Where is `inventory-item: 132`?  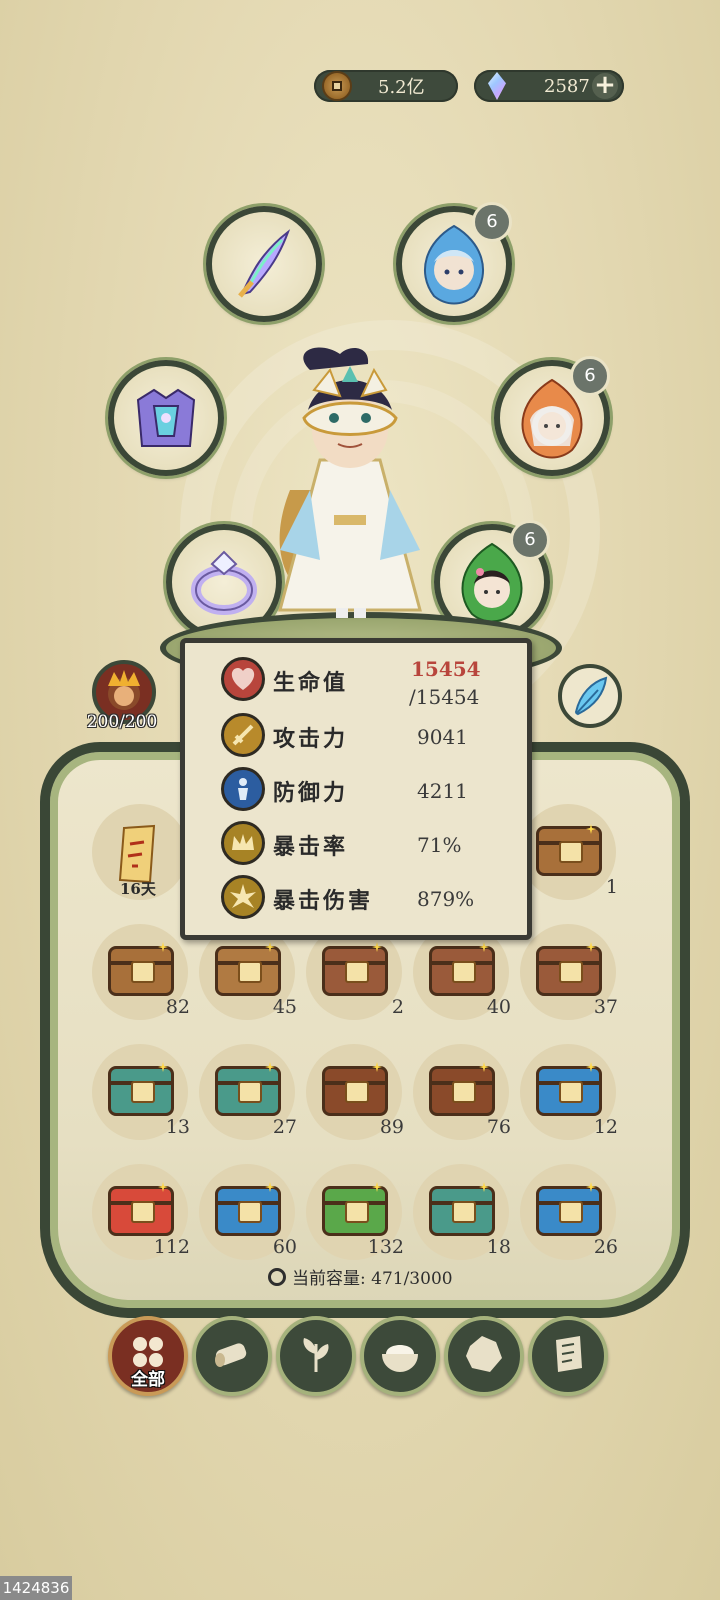 inventory-item: 132 is located at coordinates (355, 1212).